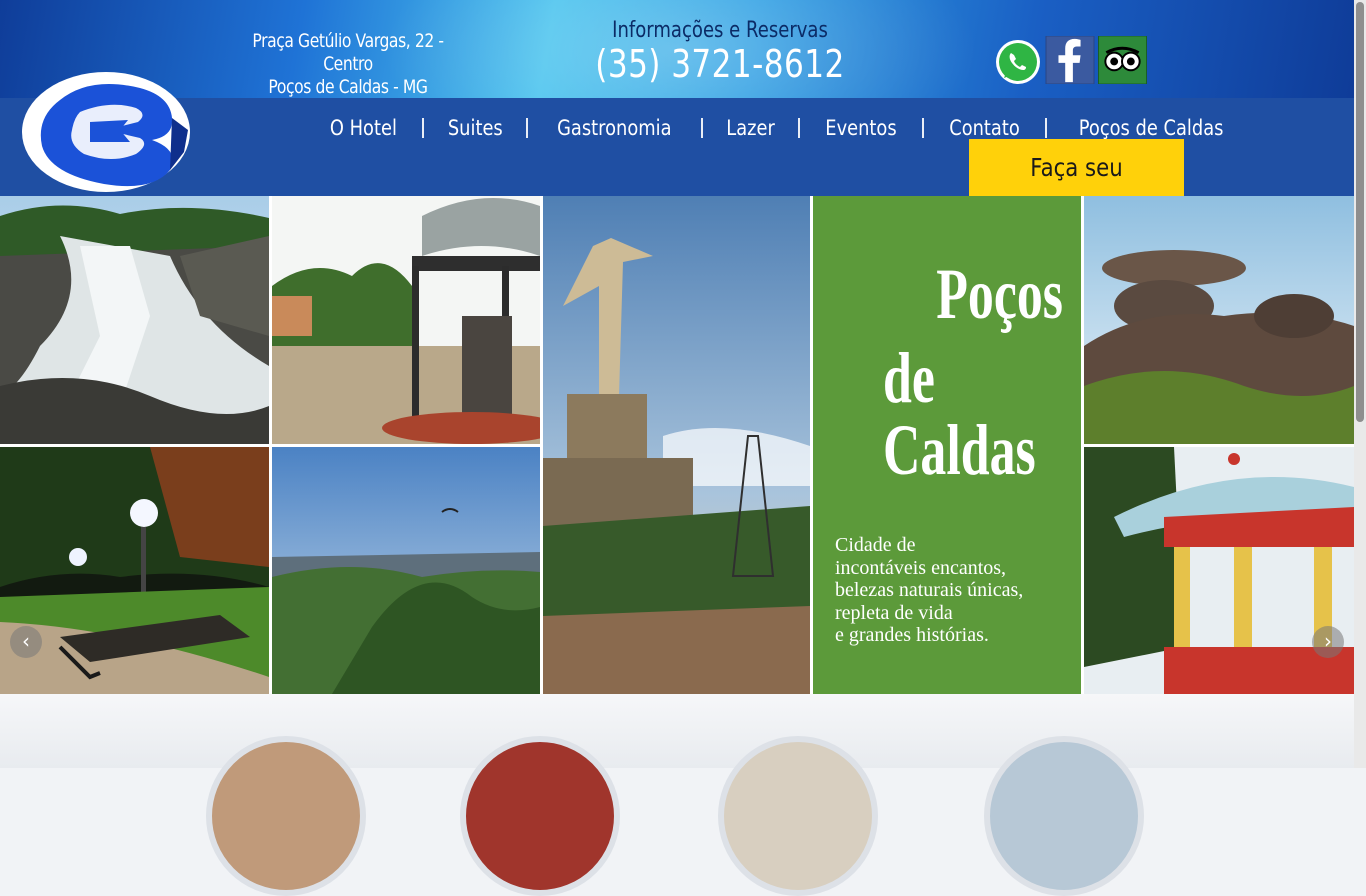 Image resolution: width=1366 pixels, height=896 pixels. Describe the element at coordinates (912, 635) in the screenshot. I see `card-caption-line: e grandes histórias.` at that location.